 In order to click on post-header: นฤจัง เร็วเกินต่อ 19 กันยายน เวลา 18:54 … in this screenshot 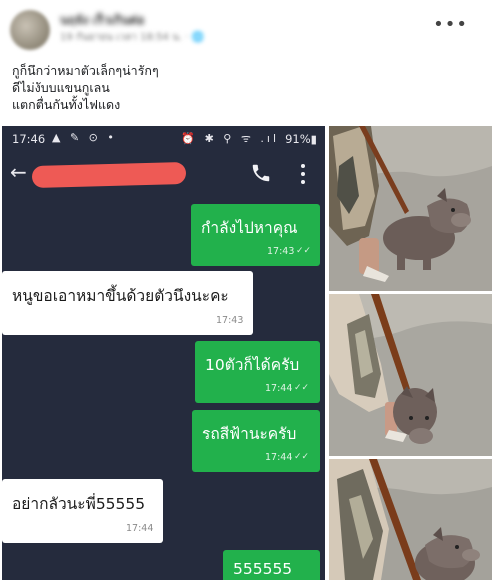, I will do `click(246, 29)`.